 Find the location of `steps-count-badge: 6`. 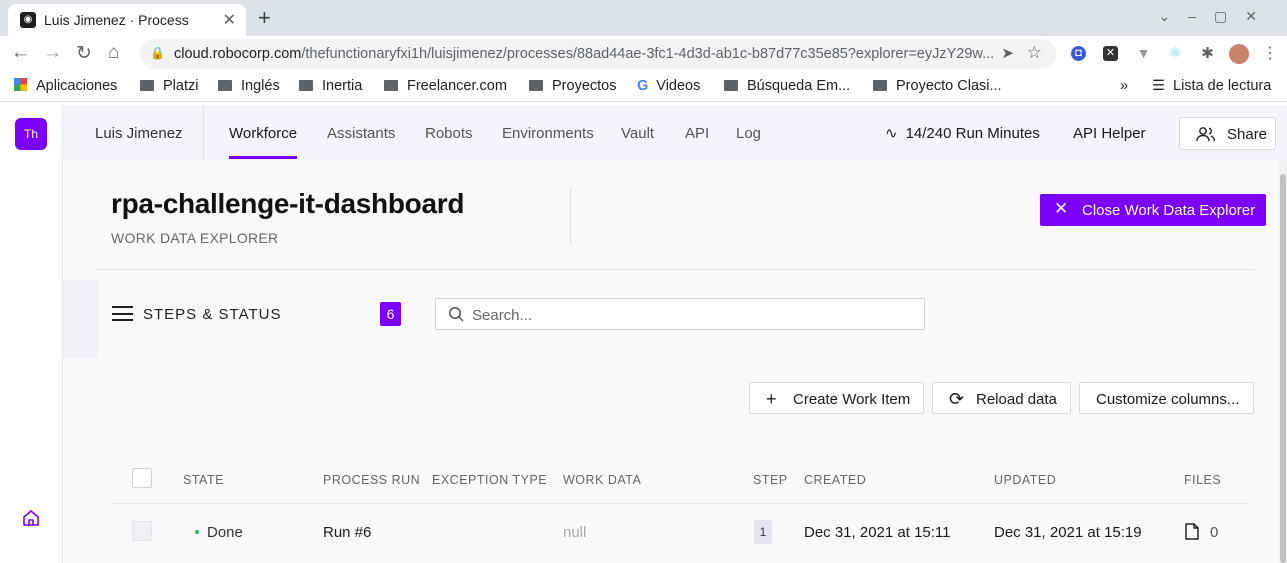

steps-count-badge: 6 is located at coordinates (390, 314).